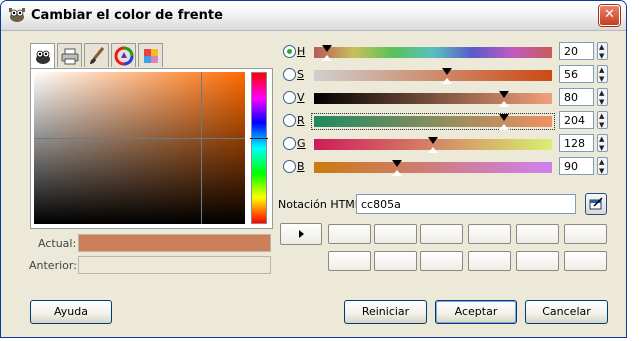 Image resolution: width=639 pixels, height=341 pixels. I want to click on slider-marker-h, so click(327, 48).